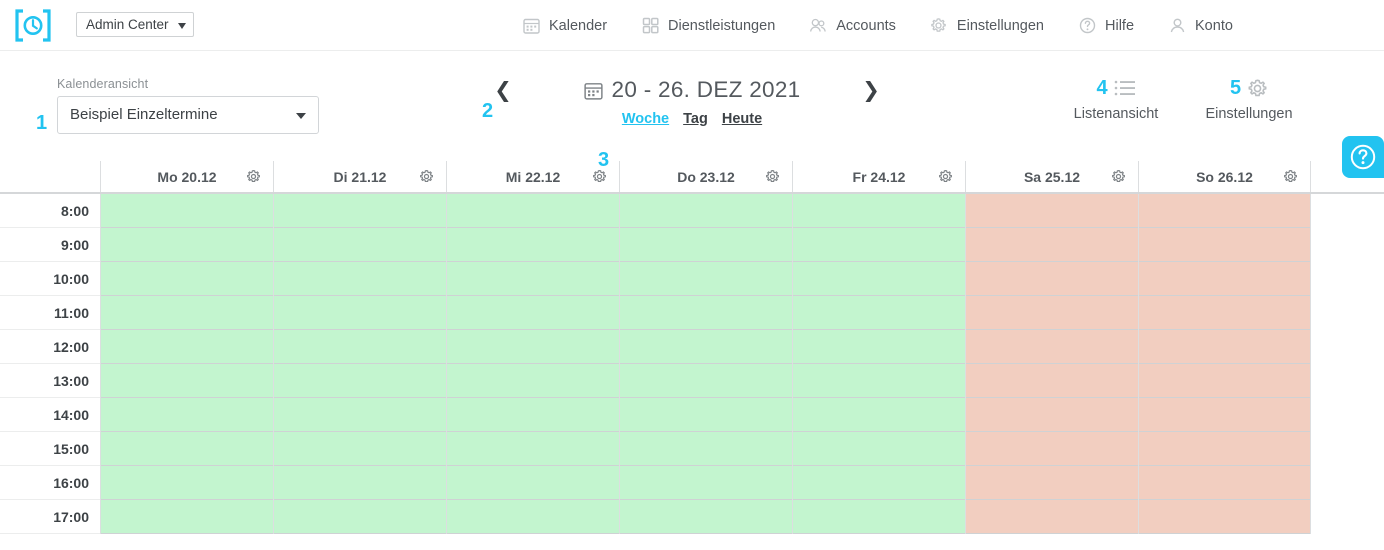 The height and width of the screenshot is (550, 1384). Describe the element at coordinates (866, 25) in the screenshot. I see `nav-item-accounts-label: Accounts` at that location.